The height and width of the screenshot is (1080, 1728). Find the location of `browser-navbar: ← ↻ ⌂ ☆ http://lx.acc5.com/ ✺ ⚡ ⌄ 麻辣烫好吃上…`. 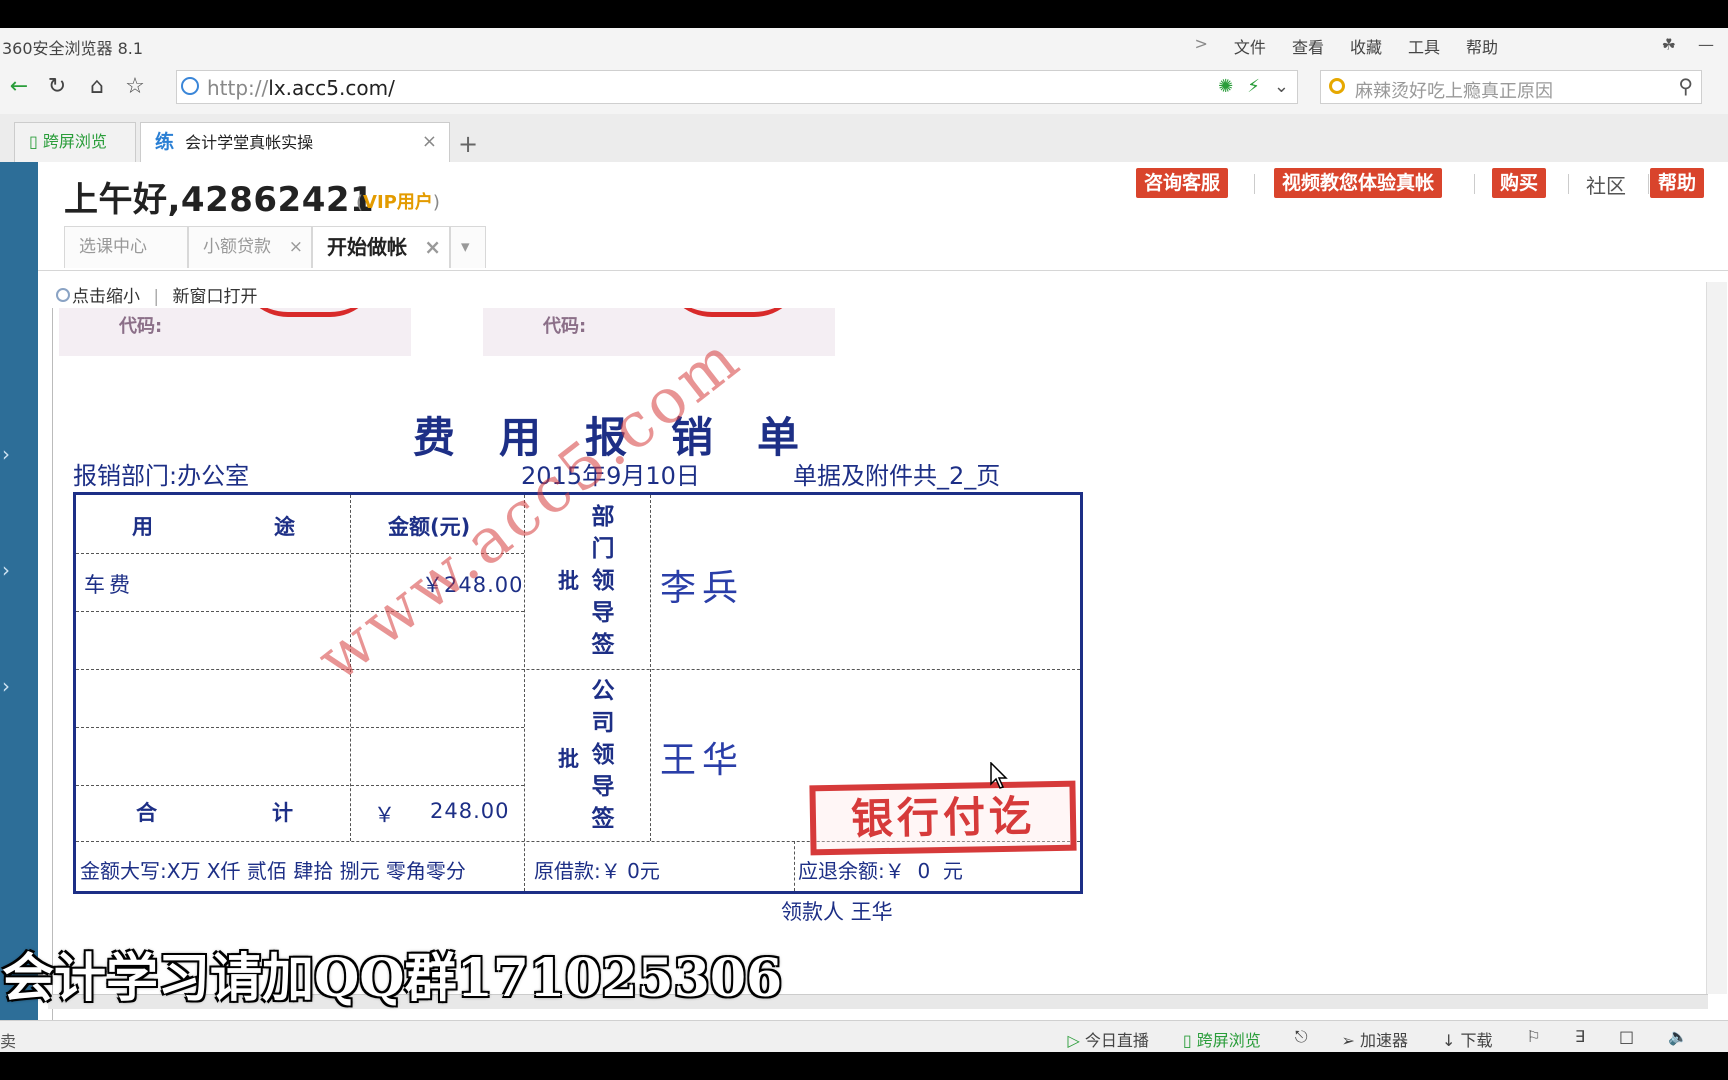

browser-navbar: ← ↻ ⌂ ☆ http://lx.acc5.com/ ✺ ⚡ ⌄ 麻辣烫好吃上… is located at coordinates (864, 87).